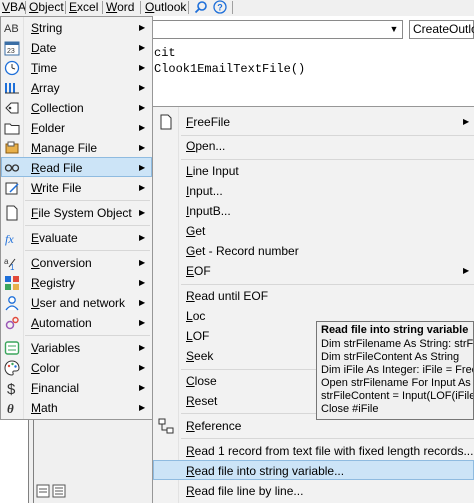 This screenshot has width=474, height=503. I want to click on menu-item-variables: Variables ▶, so click(76, 348).